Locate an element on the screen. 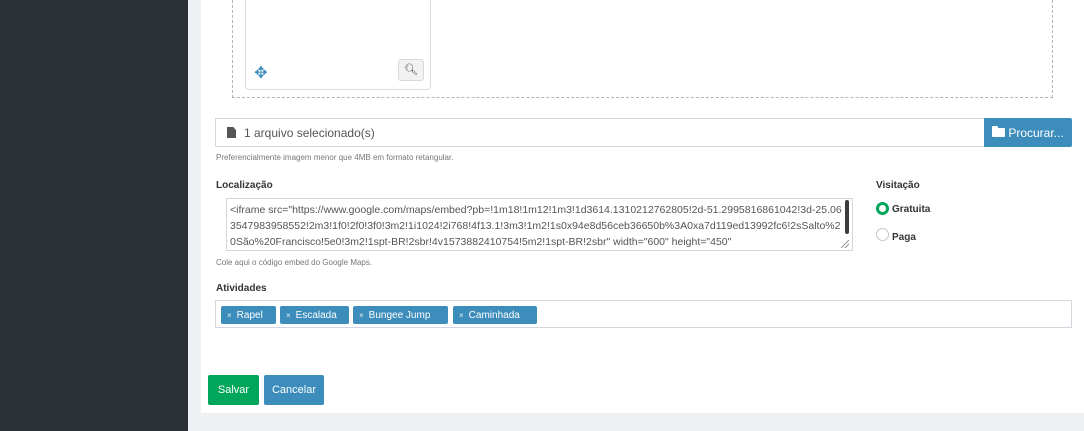 The width and height of the screenshot is (1084, 431). folder-icon is located at coordinates (999, 131).